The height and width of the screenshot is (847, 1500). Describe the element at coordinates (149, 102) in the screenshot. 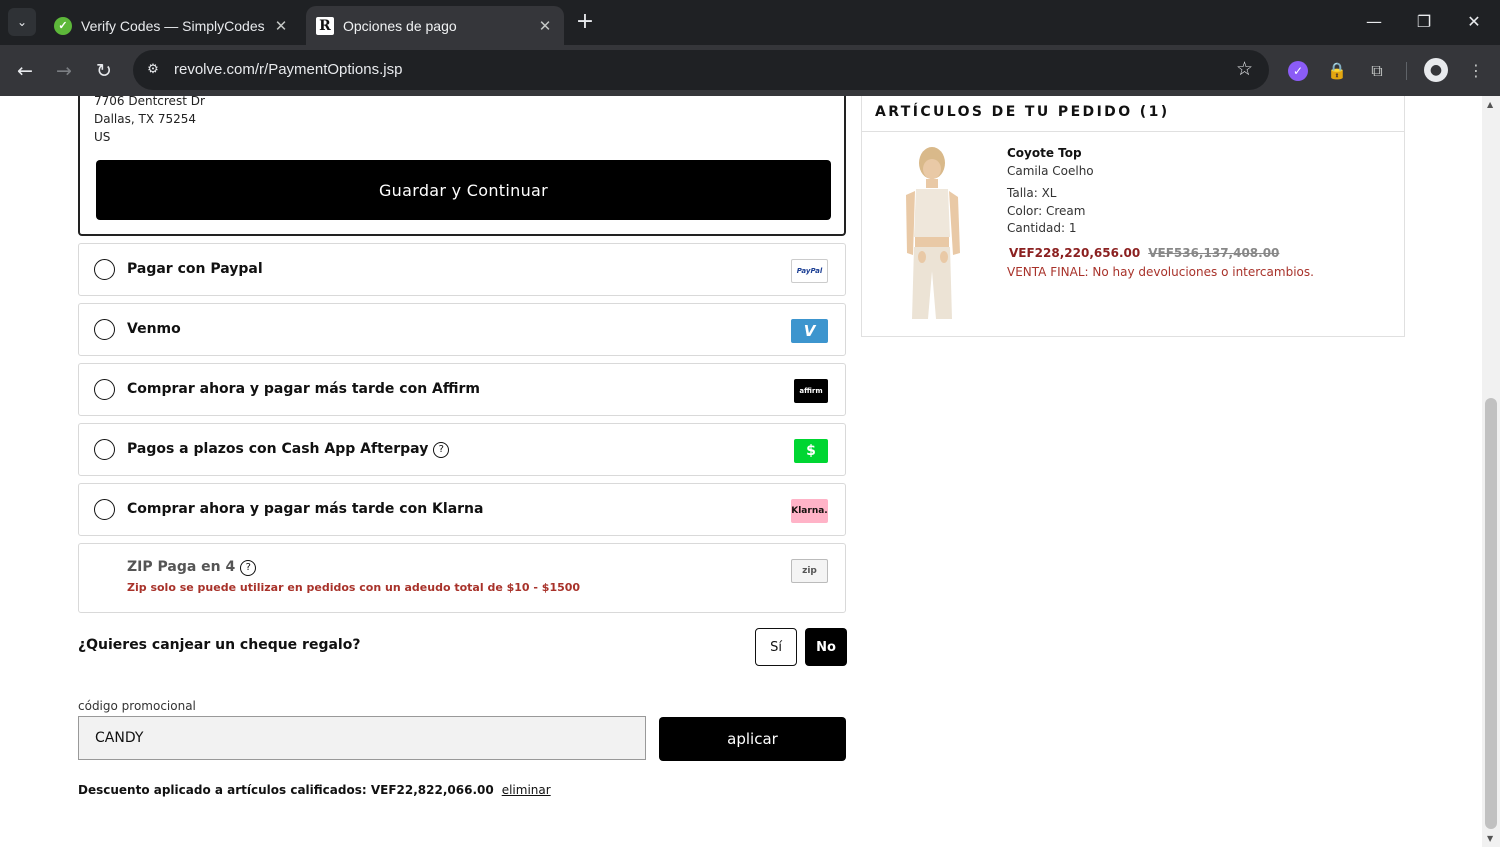

I see `address-line-1: 7706 Dentcrest Dr` at that location.